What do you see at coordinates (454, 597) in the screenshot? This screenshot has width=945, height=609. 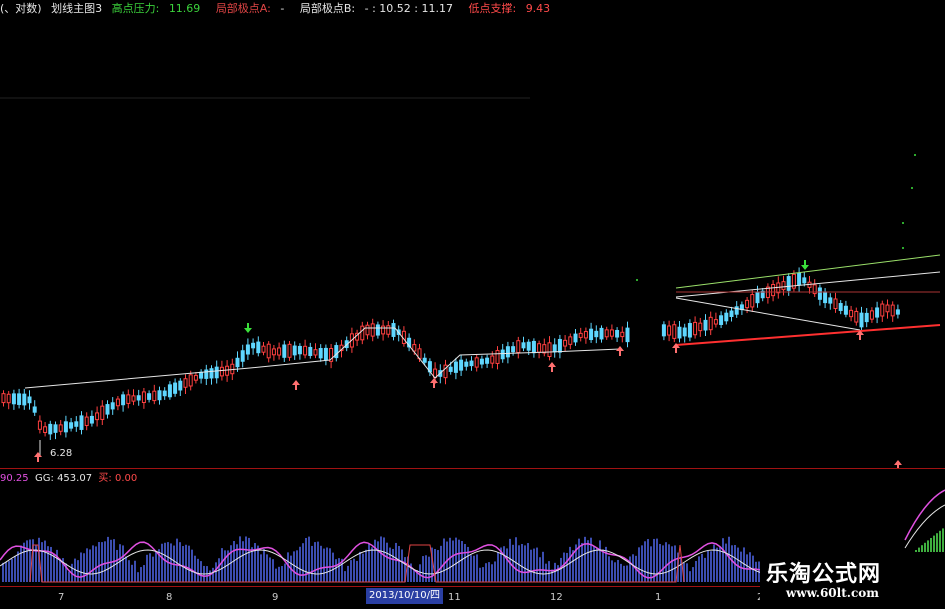 I see `tick-11: 11` at bounding box center [454, 597].